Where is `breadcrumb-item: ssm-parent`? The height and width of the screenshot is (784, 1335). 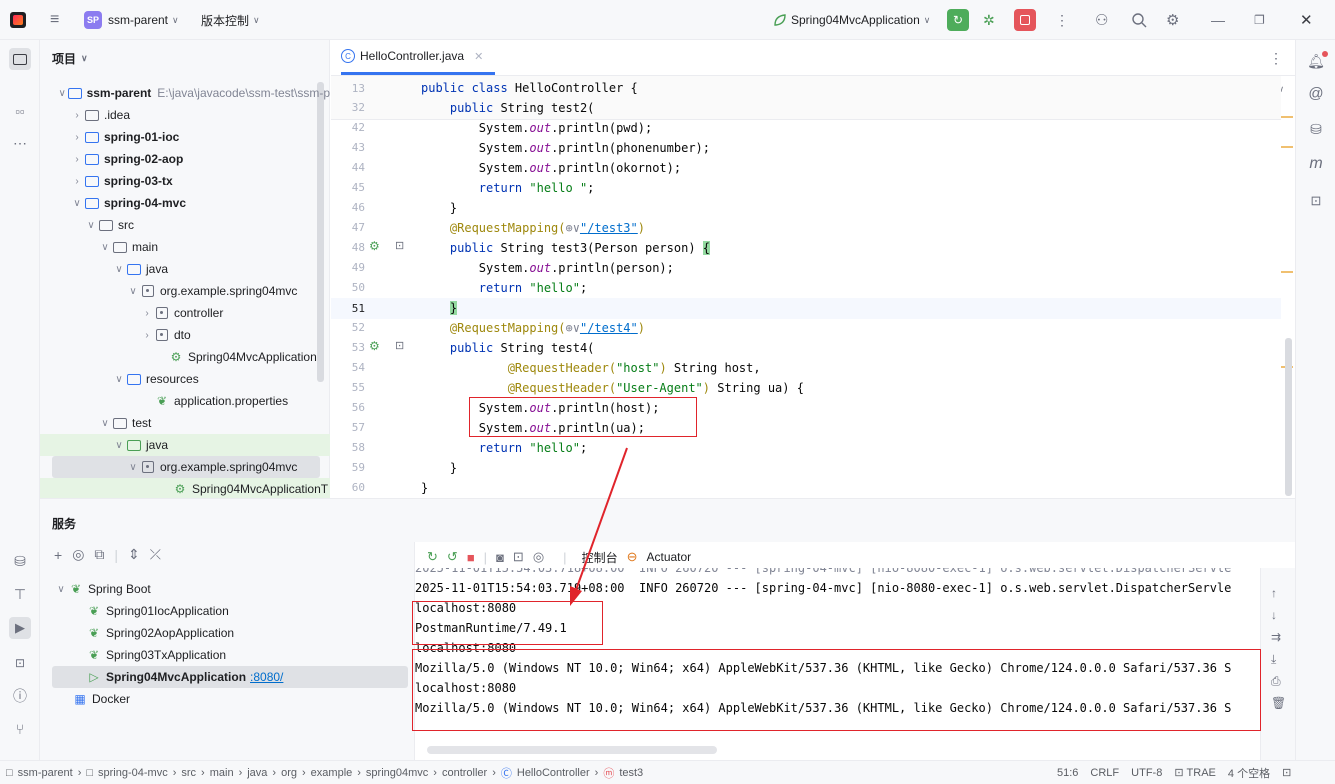 breadcrumb-item: ssm-parent is located at coordinates (45, 773).